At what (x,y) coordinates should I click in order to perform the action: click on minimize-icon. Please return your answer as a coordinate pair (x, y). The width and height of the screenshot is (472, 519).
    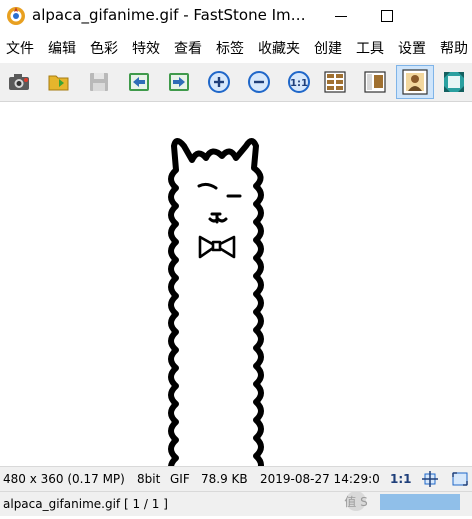
    Looking at the image, I should click on (341, 16).